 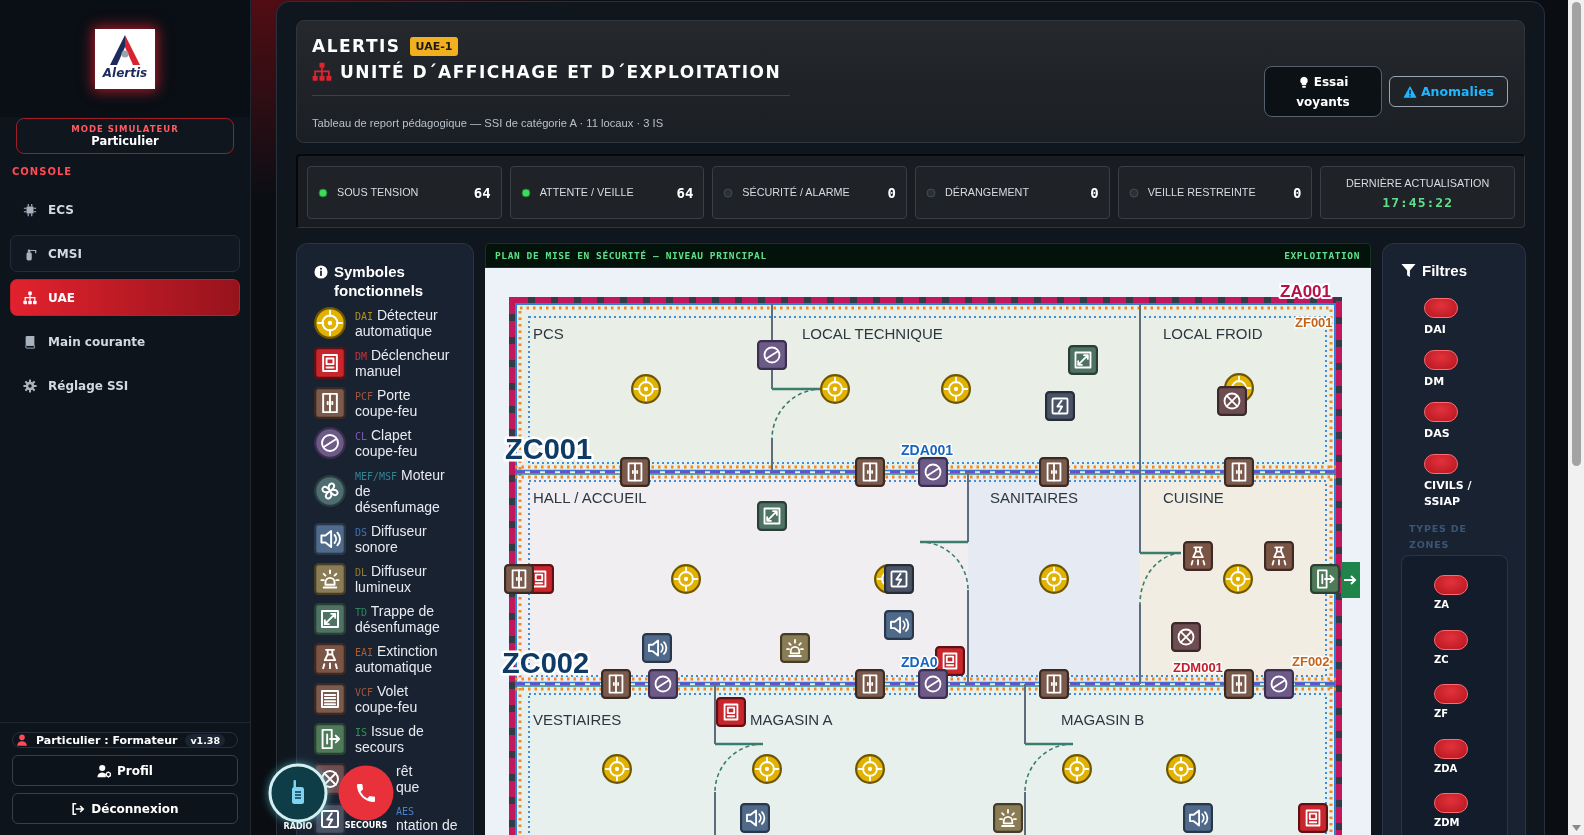 I want to click on update-label: DERNIÈRE ACTUALISATION, so click(x=1418, y=183).